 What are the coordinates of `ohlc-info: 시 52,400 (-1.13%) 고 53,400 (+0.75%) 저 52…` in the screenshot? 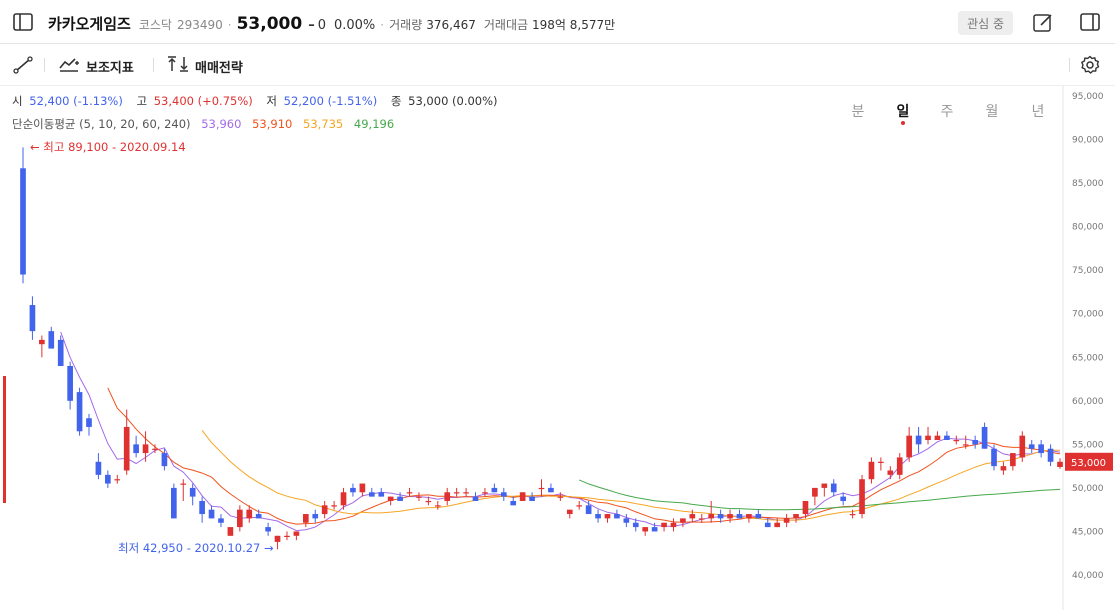 It's located at (256, 101).